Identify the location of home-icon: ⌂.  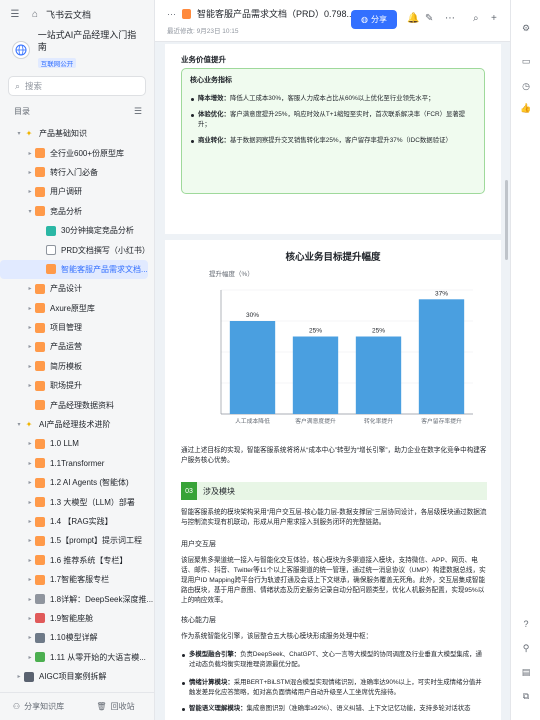
(35, 14).